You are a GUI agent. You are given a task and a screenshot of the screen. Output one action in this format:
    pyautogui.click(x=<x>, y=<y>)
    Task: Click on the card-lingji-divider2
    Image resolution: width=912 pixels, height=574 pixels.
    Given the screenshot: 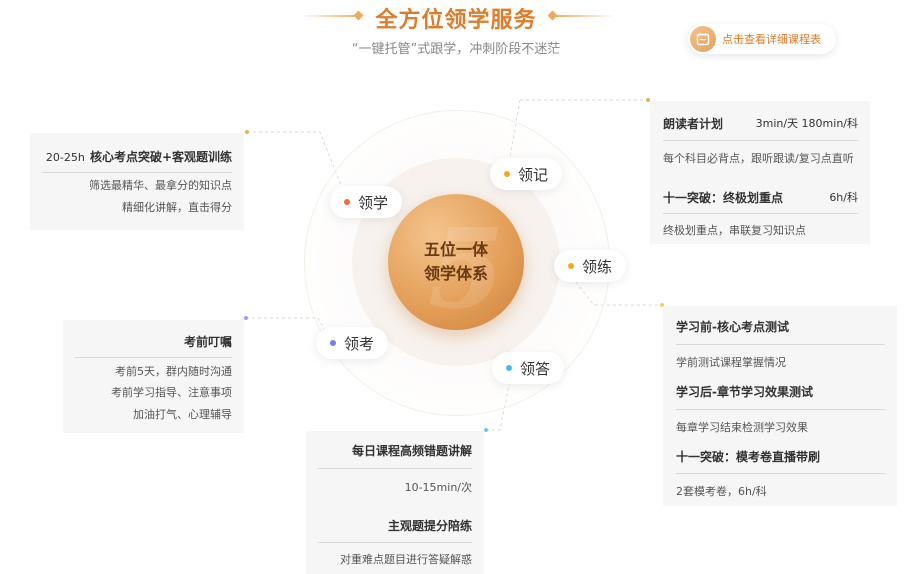 What is the action you would take?
    pyautogui.click(x=760, y=213)
    